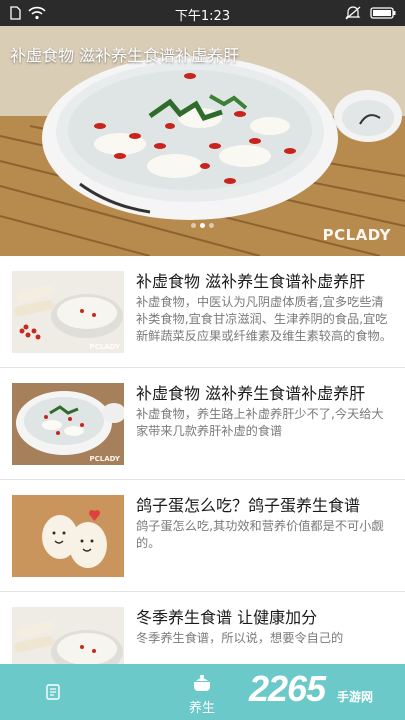 This screenshot has height=720, width=405. I want to click on article-description: 冬季养生食谱，所以说，想要令自己的, so click(240, 638).